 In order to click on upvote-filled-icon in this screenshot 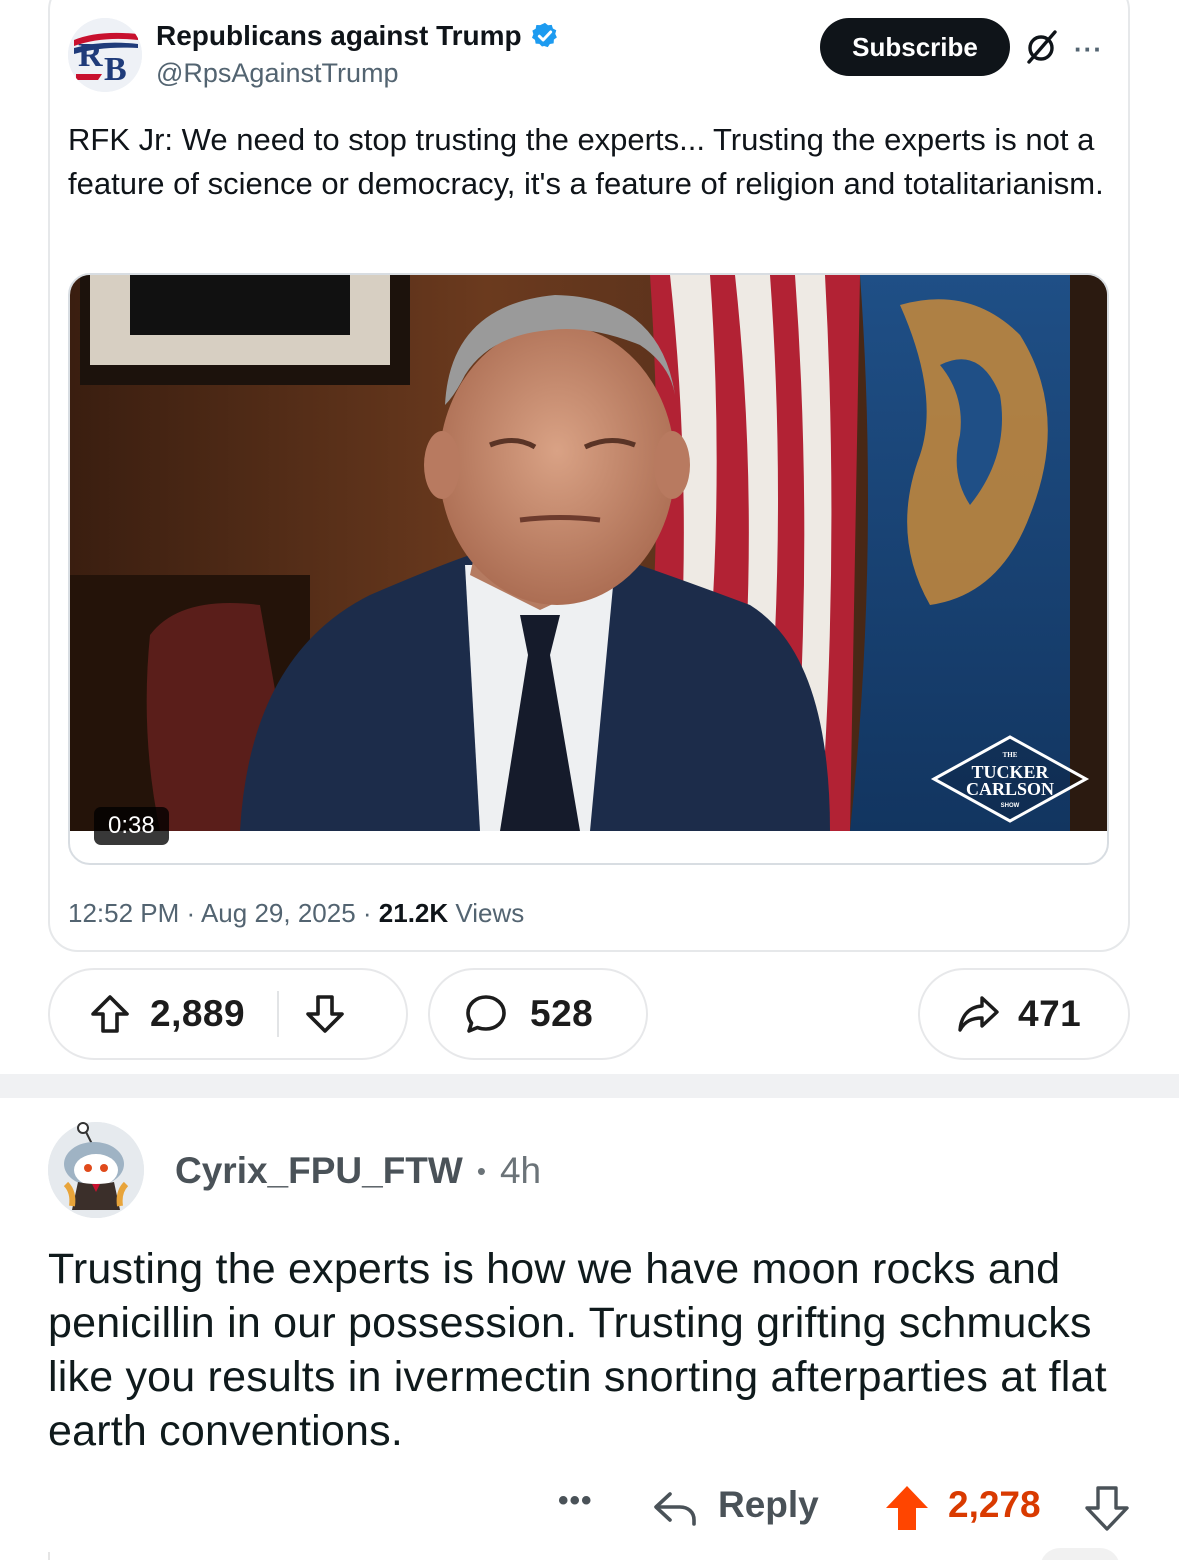, I will do `click(907, 1508)`.